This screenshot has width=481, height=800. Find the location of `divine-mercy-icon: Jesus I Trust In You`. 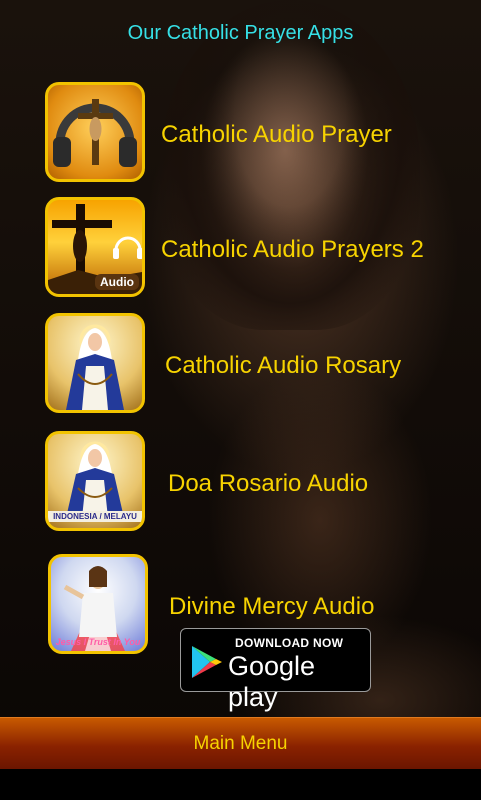

divine-mercy-icon: Jesus I Trust In You is located at coordinates (98, 604).